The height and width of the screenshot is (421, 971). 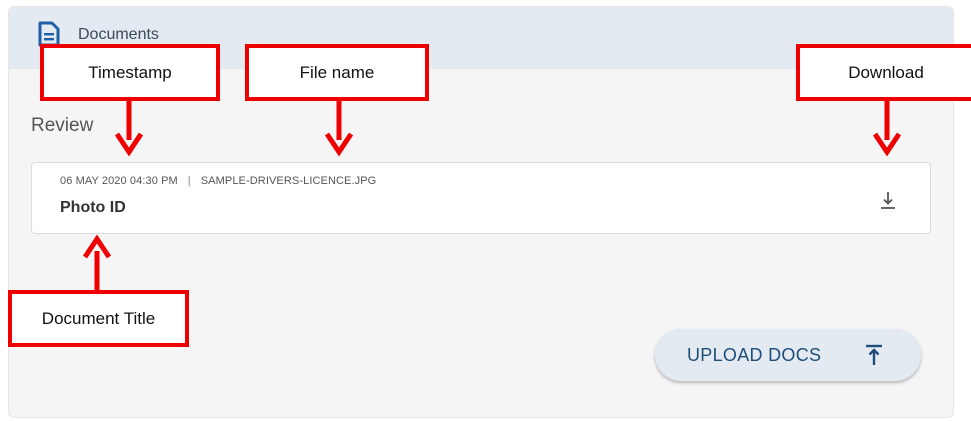 What do you see at coordinates (97, 263) in the screenshot?
I see `document-title-arrow` at bounding box center [97, 263].